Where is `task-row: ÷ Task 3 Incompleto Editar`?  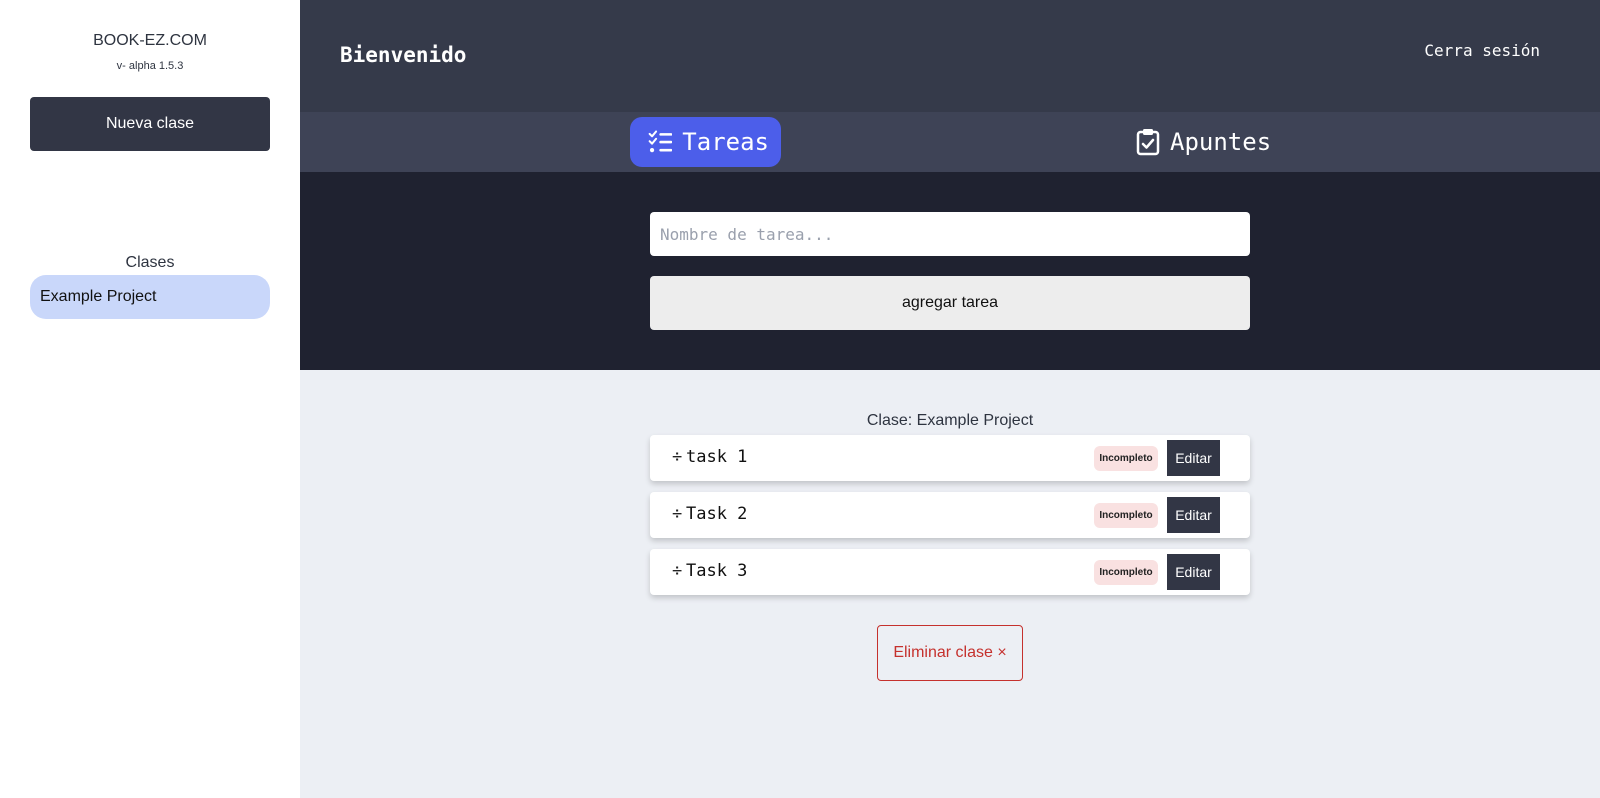 task-row: ÷ Task 3 Incompleto Editar is located at coordinates (950, 572).